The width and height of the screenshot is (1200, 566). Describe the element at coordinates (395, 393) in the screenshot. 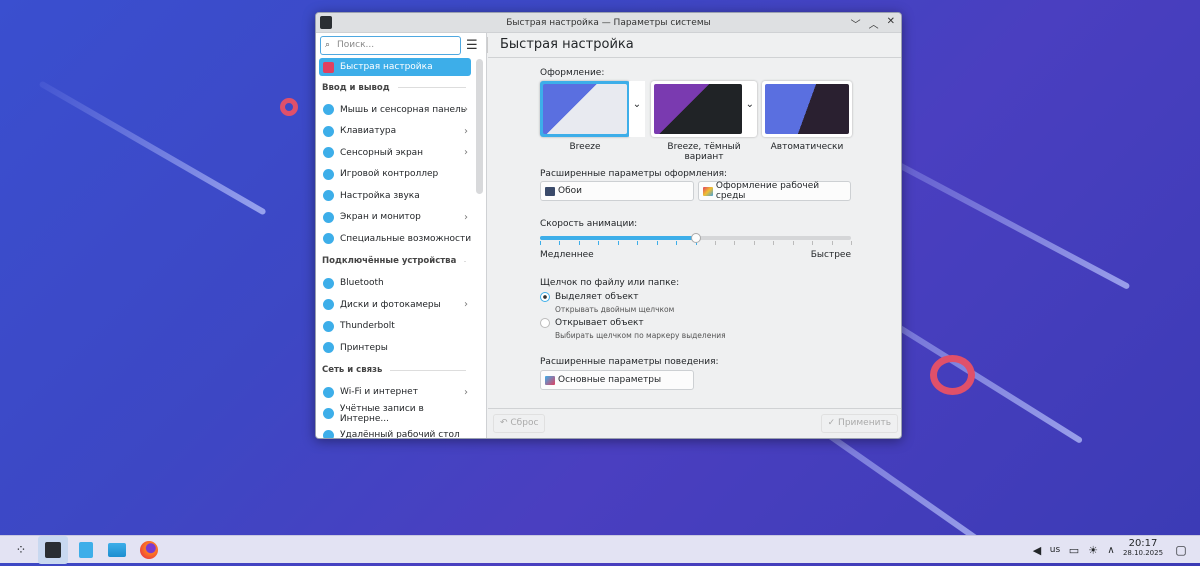

I see `sidebar-item: Wi-Fi и интернет ›` at that location.